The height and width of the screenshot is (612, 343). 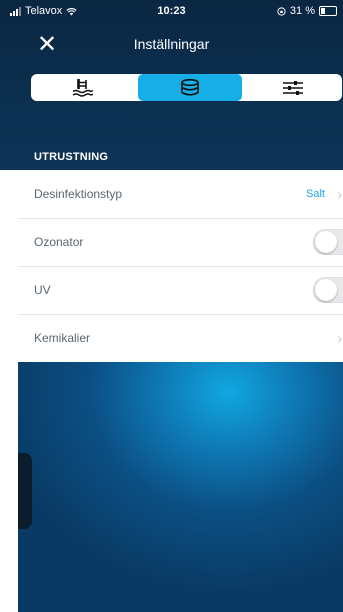 I want to click on section-header-equipment: UTRUSTNING, so click(x=71, y=157).